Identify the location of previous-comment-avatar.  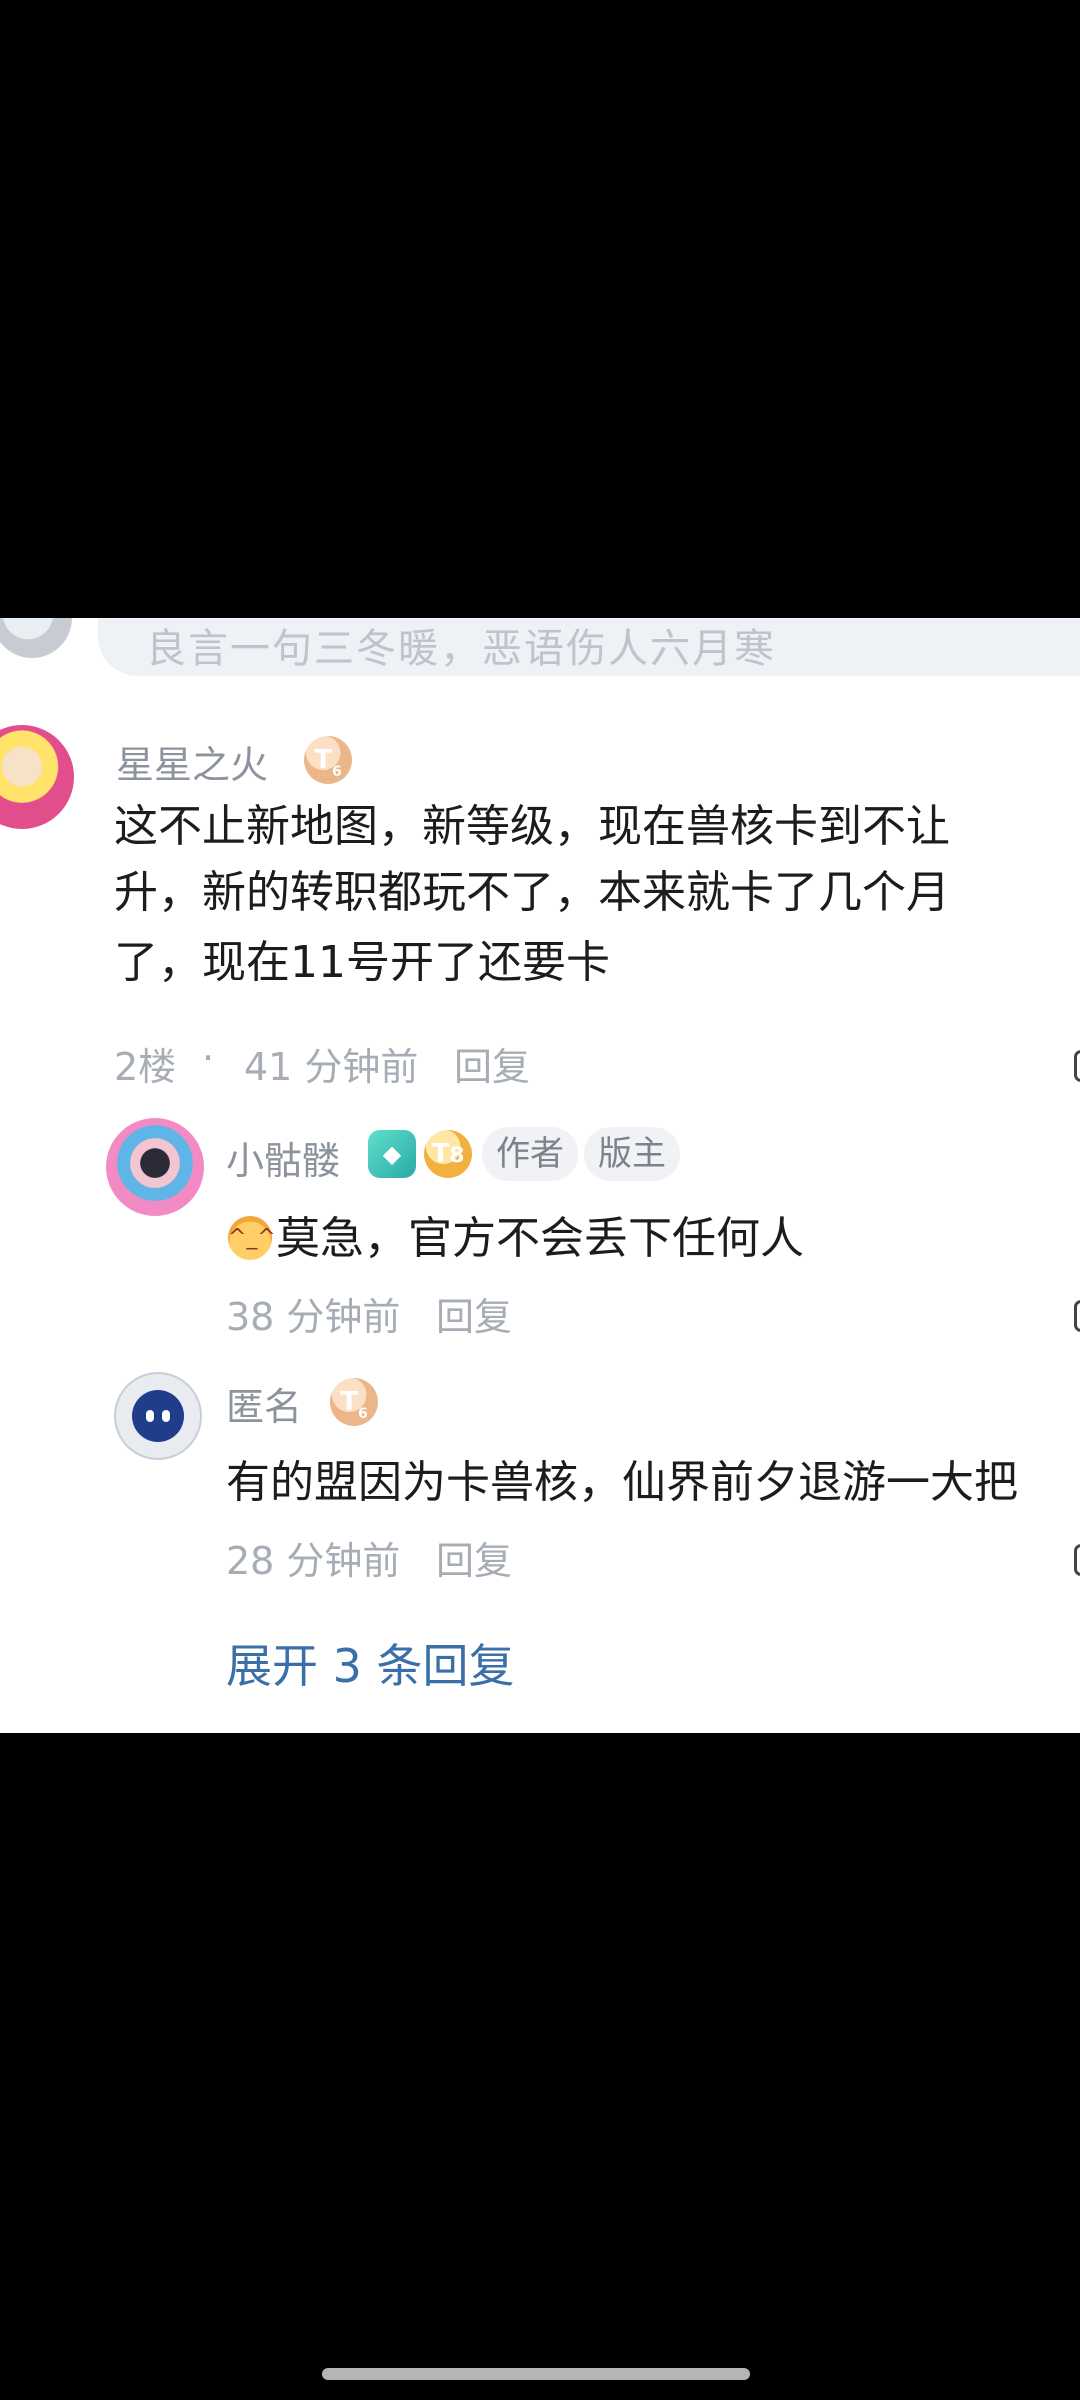
(36, 638).